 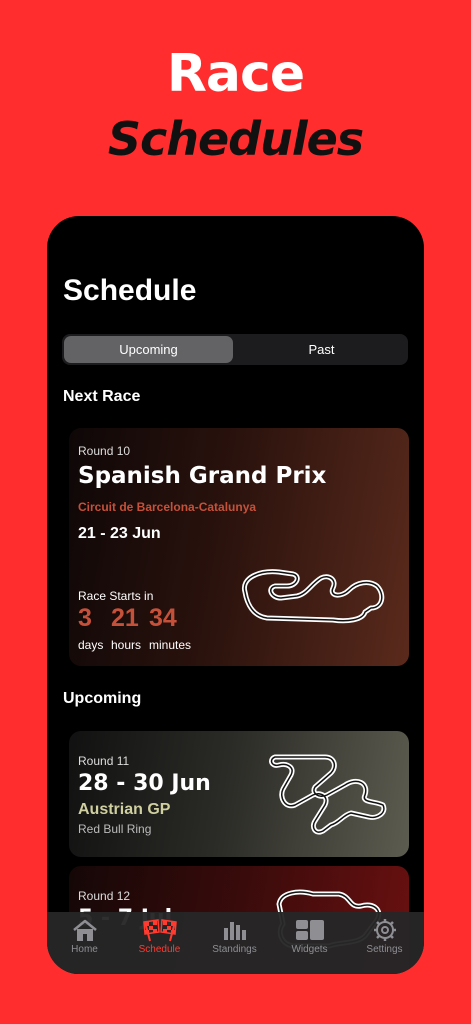 I want to click on tab-label: Standings, so click(x=234, y=949).